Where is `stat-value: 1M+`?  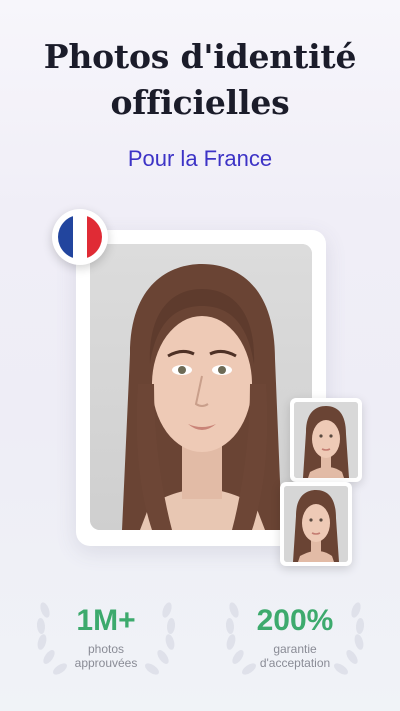
stat-value: 1M+ is located at coordinates (106, 620).